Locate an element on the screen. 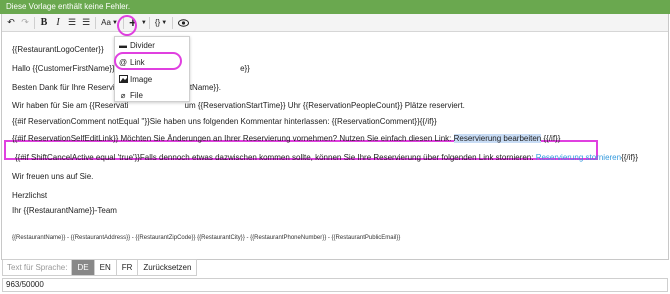 The image size is (670, 294). editor-toolbar: ↶ ↷ B I ☰ ☰ Aa ▼ + ▼ {} ▼ is located at coordinates (335, 23).